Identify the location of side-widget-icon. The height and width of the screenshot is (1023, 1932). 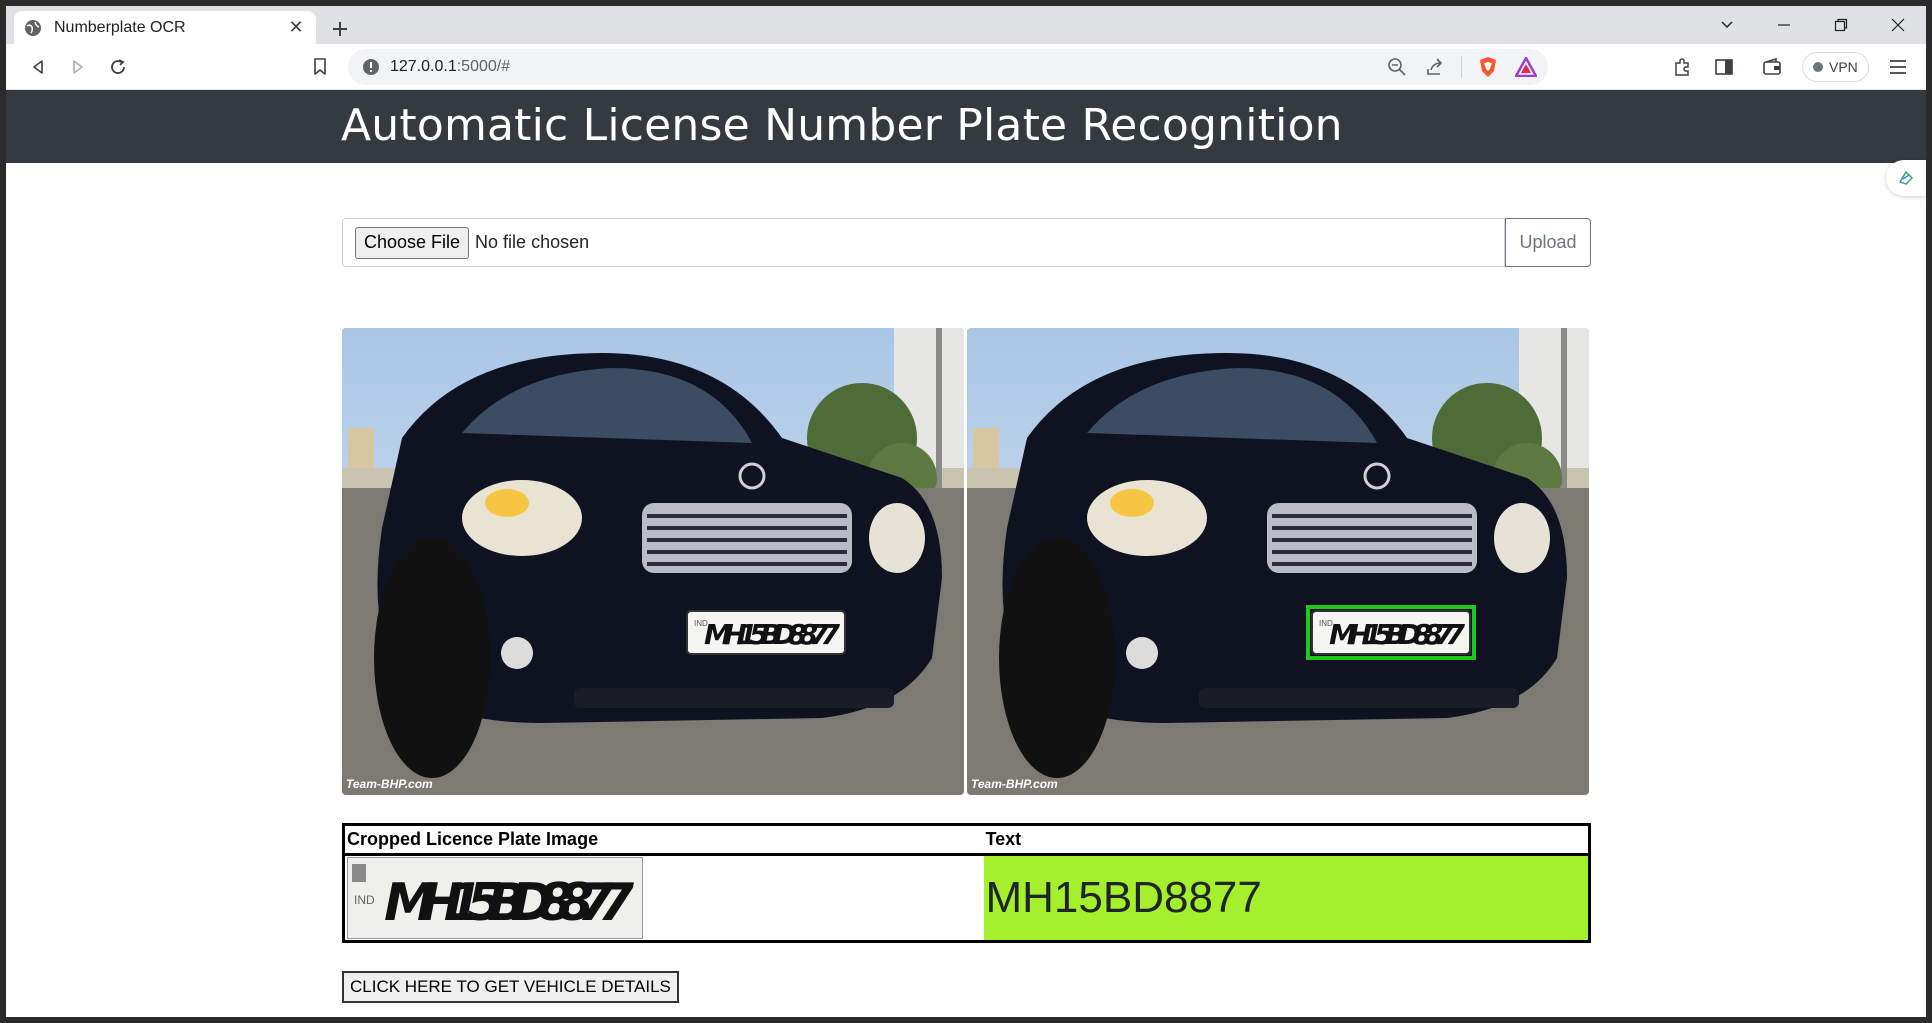
(1906, 178).